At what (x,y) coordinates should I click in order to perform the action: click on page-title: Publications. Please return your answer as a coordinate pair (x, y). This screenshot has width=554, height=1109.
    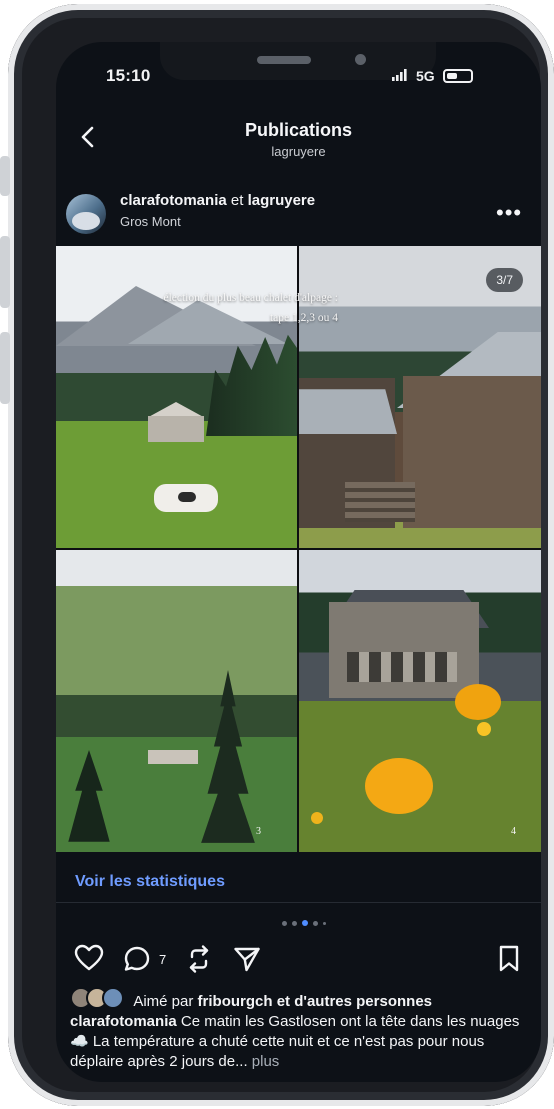
    Looking at the image, I should click on (298, 130).